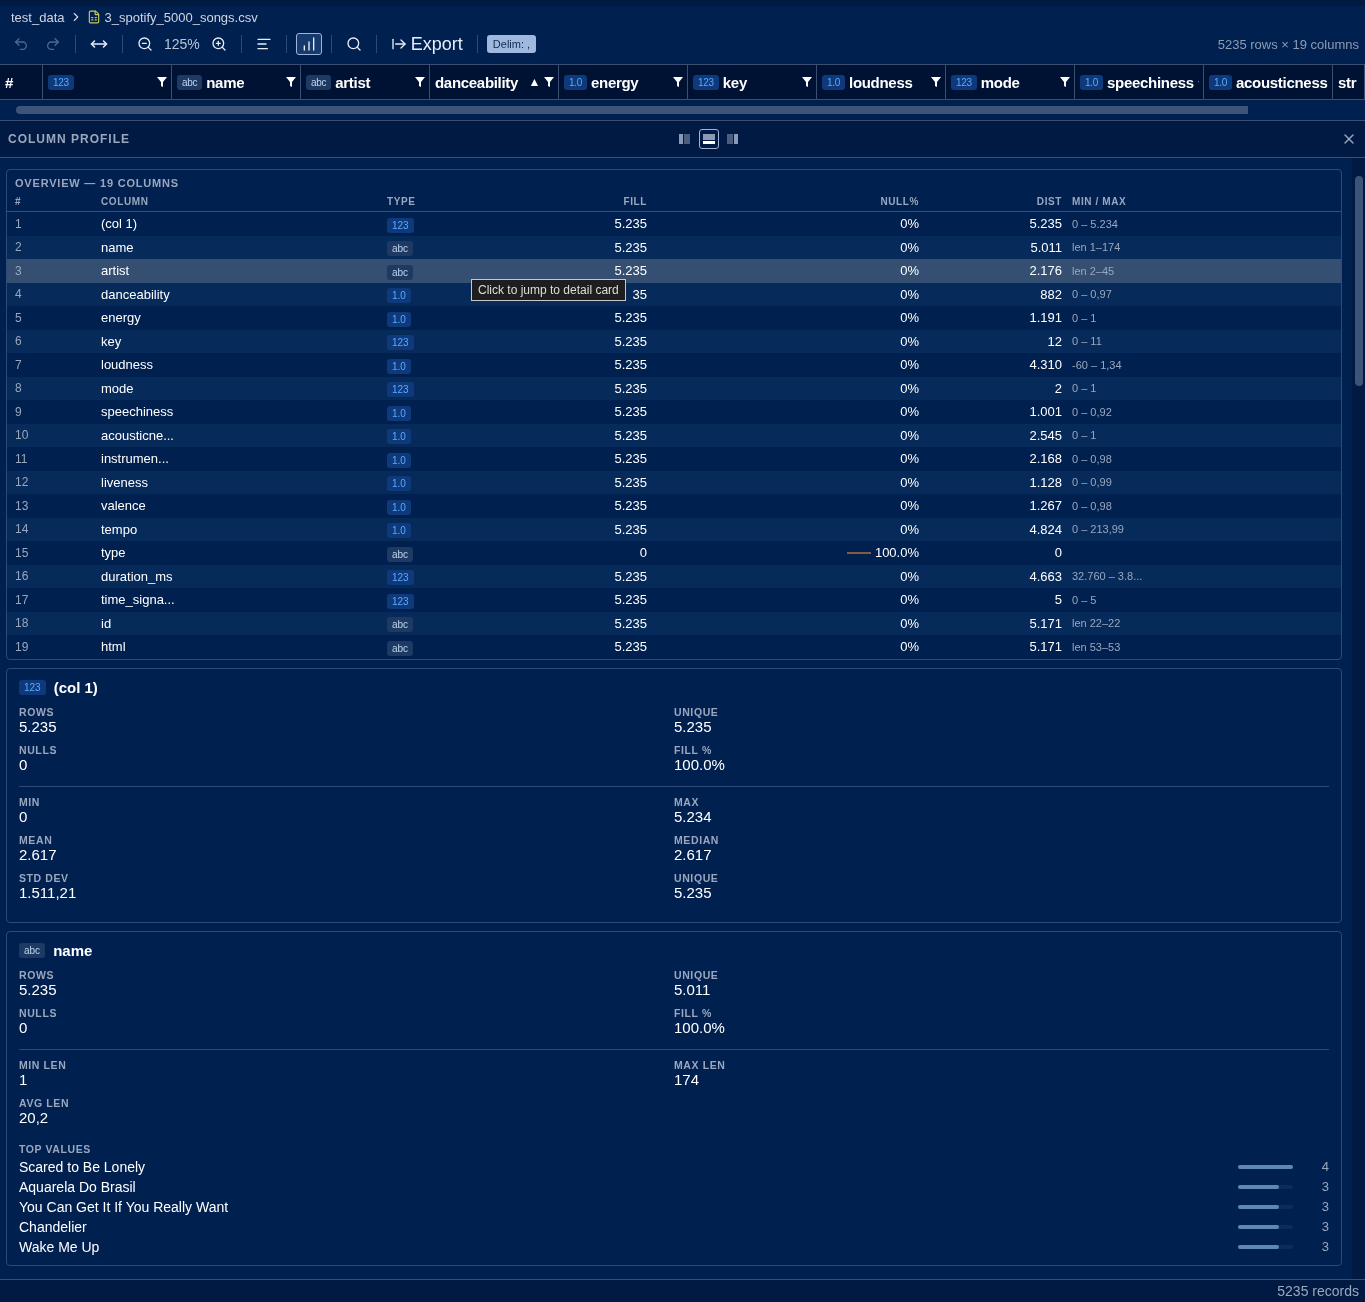  I want to click on column-header: str, so click(1349, 82).